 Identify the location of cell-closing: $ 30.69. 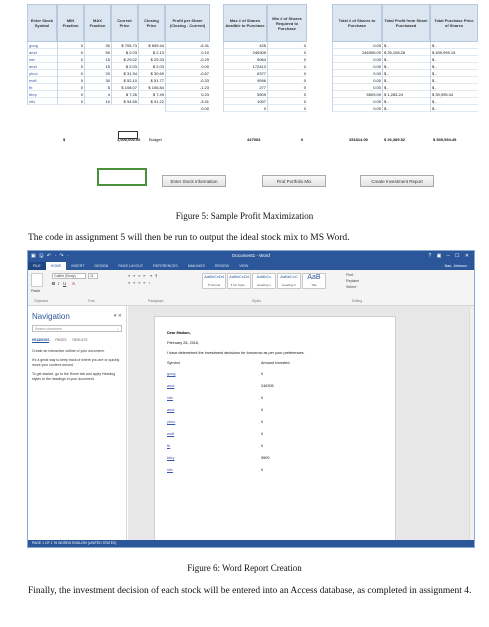
(152, 73).